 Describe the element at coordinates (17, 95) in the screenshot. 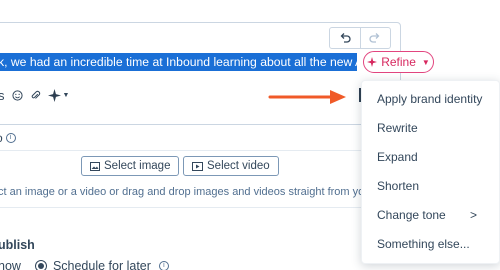

I see `emoji-icon` at that location.